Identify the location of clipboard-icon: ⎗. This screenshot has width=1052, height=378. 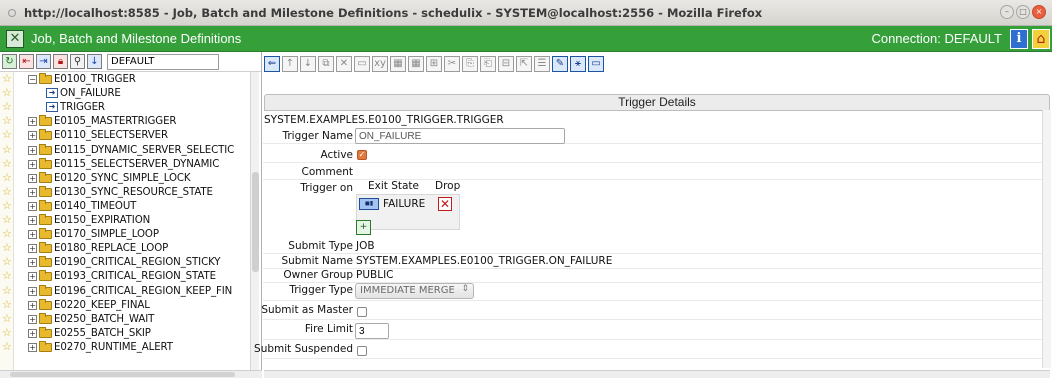
(488, 64).